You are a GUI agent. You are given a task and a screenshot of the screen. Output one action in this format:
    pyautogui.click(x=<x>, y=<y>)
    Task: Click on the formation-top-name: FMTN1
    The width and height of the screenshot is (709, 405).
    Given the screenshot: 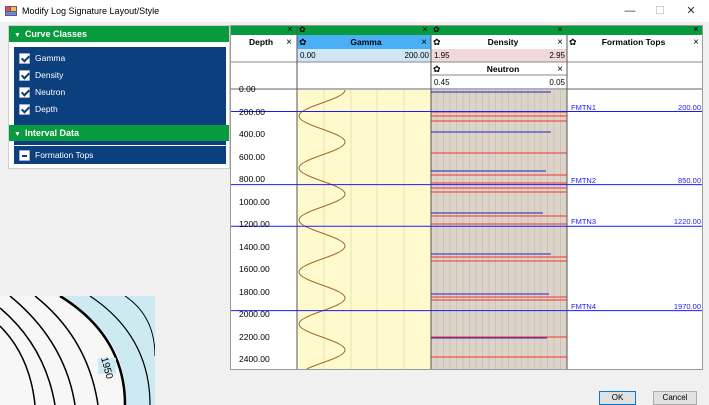 What is the action you would take?
    pyautogui.click(x=583, y=107)
    